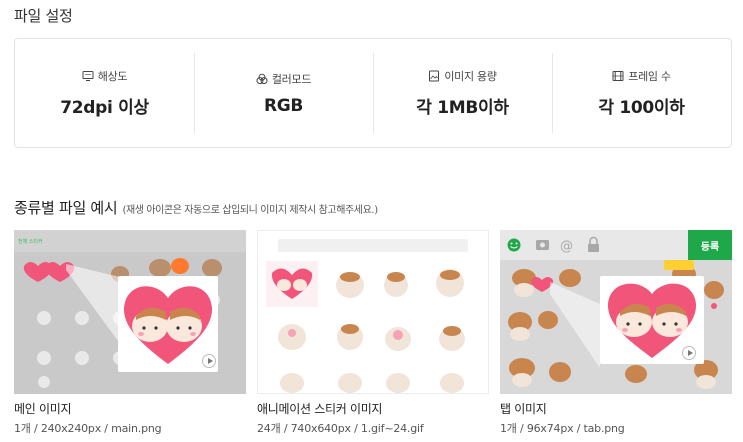 The image size is (743, 442). Describe the element at coordinates (562, 428) in the screenshot. I see `card-meta: 1개 / 96x74px / tab.png` at that location.